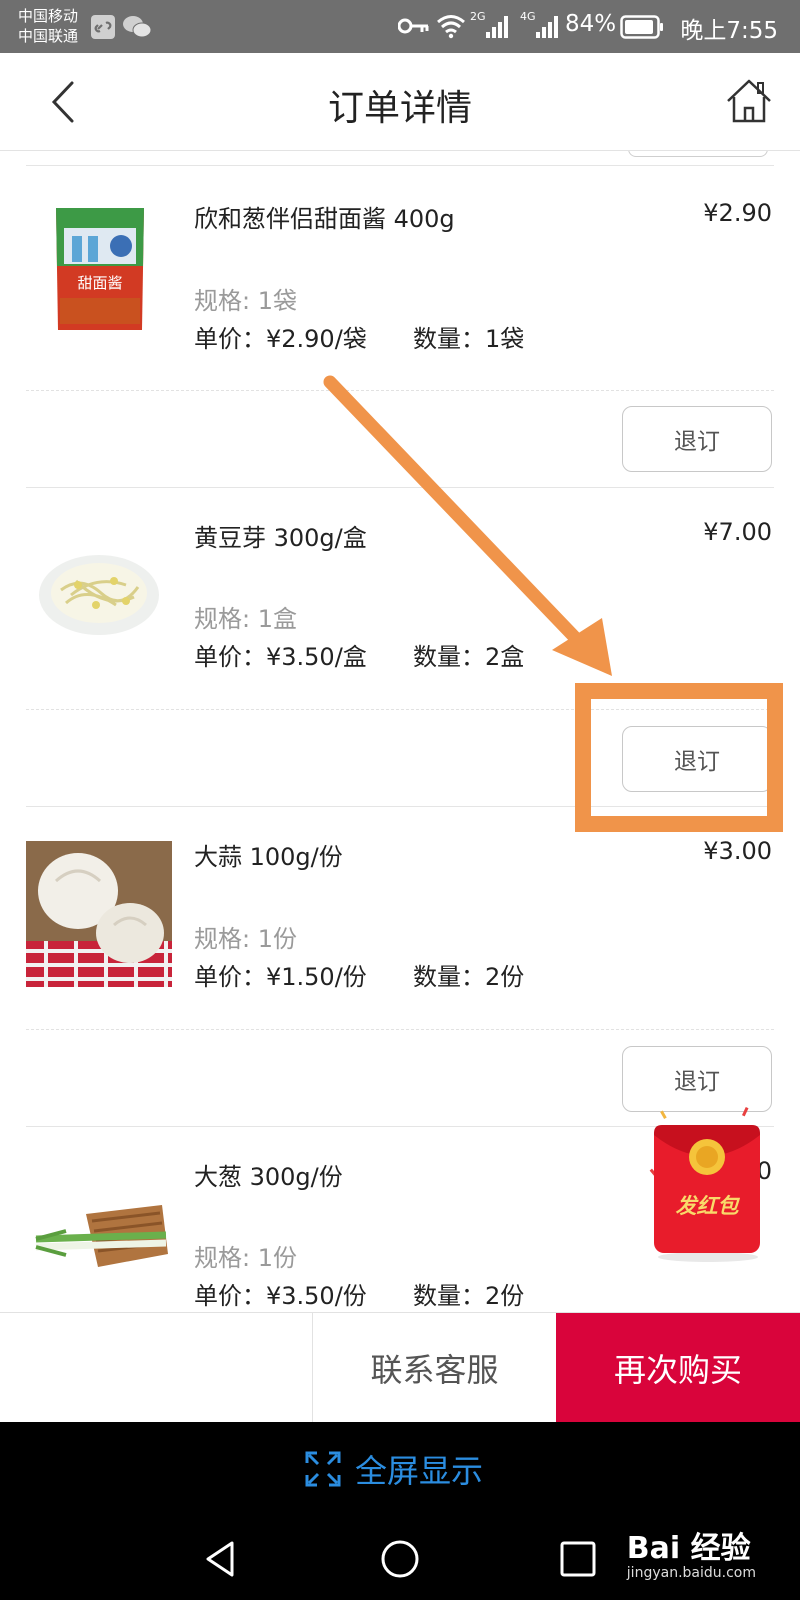 Image resolution: width=800 pixels, height=1600 pixels. Describe the element at coordinates (137, 27) in the screenshot. I see `wechat-icon` at that location.